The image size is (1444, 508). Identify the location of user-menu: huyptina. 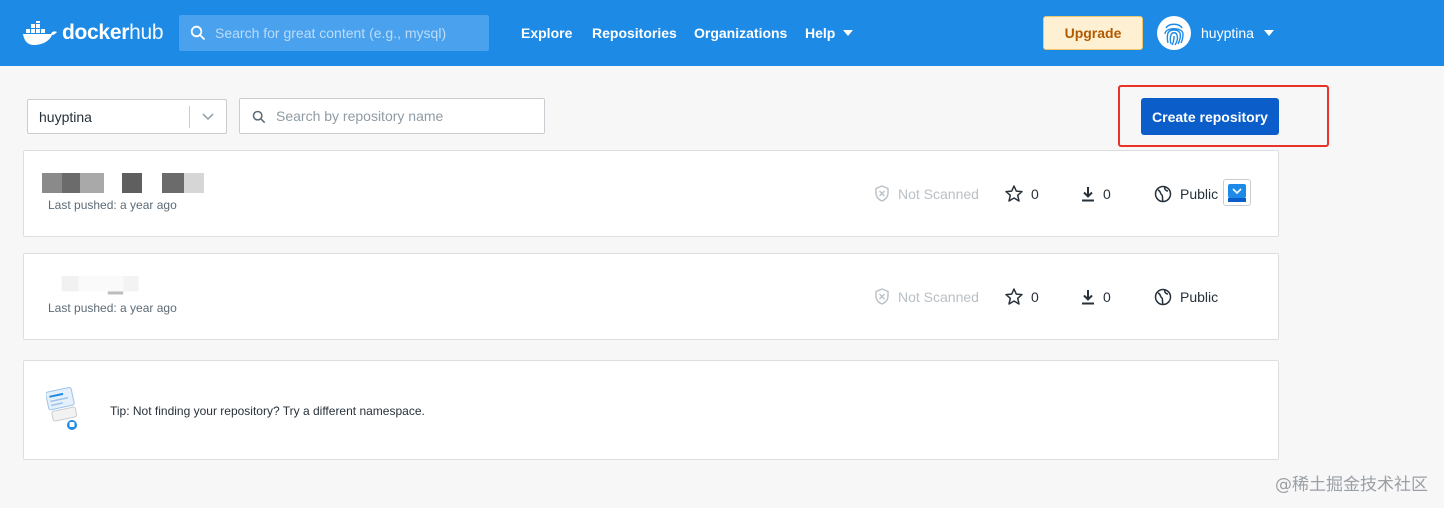
(1215, 33).